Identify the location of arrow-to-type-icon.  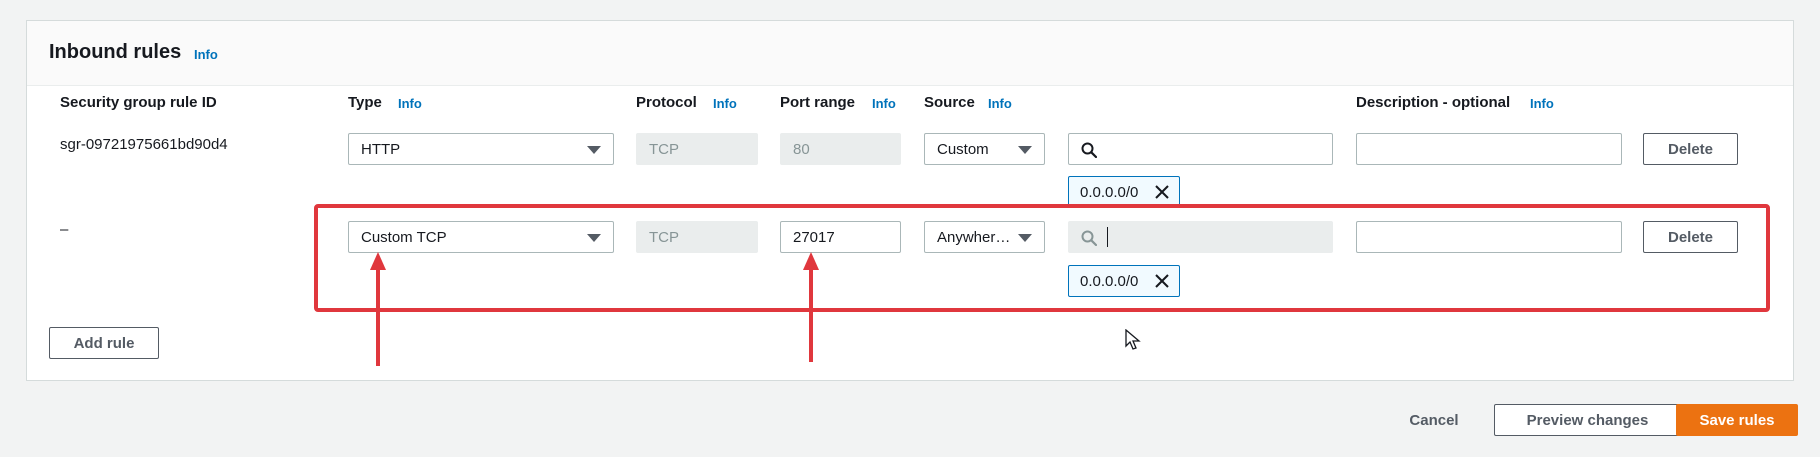
(378, 309).